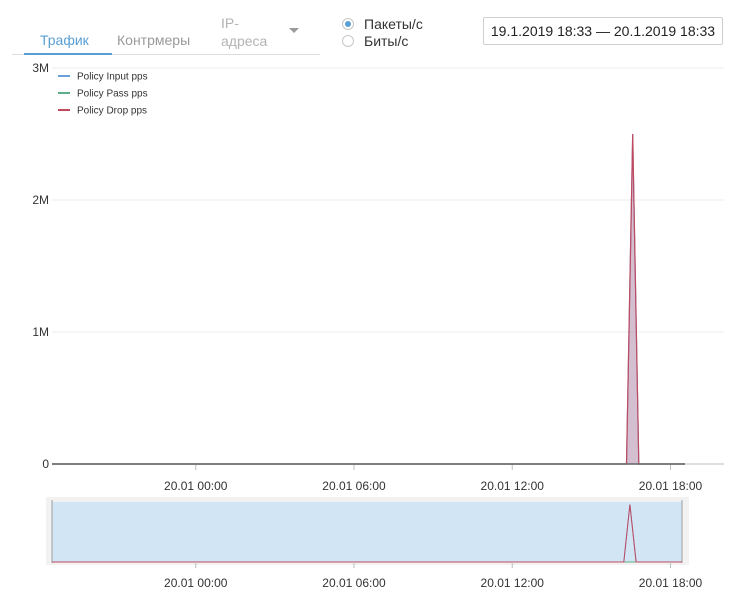  What do you see at coordinates (671, 583) in the screenshot?
I see `navigator-x-tick-label: 20.01 18:00` at bounding box center [671, 583].